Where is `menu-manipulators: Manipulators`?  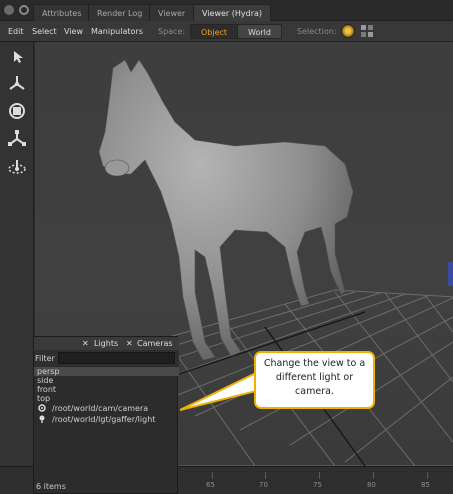
menu-manipulators: Manipulators is located at coordinates (117, 31).